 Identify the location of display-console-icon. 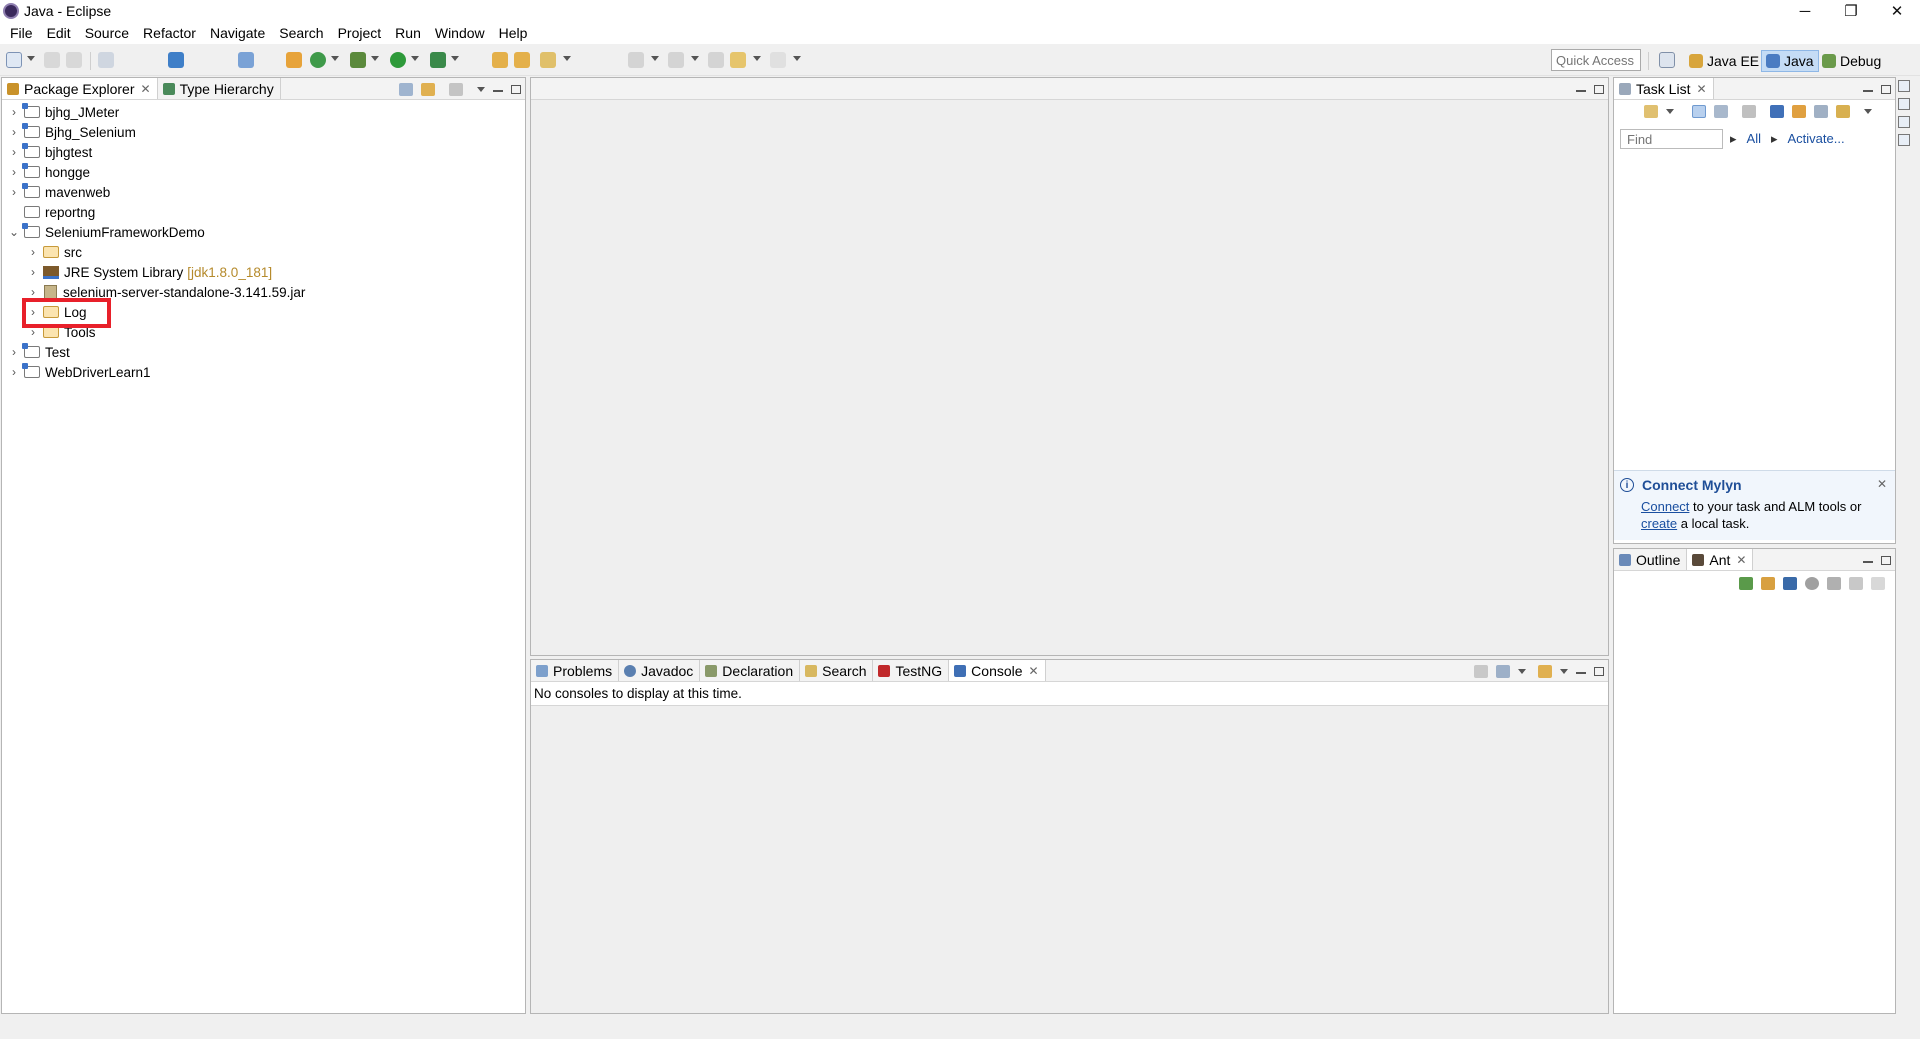
(1503, 671).